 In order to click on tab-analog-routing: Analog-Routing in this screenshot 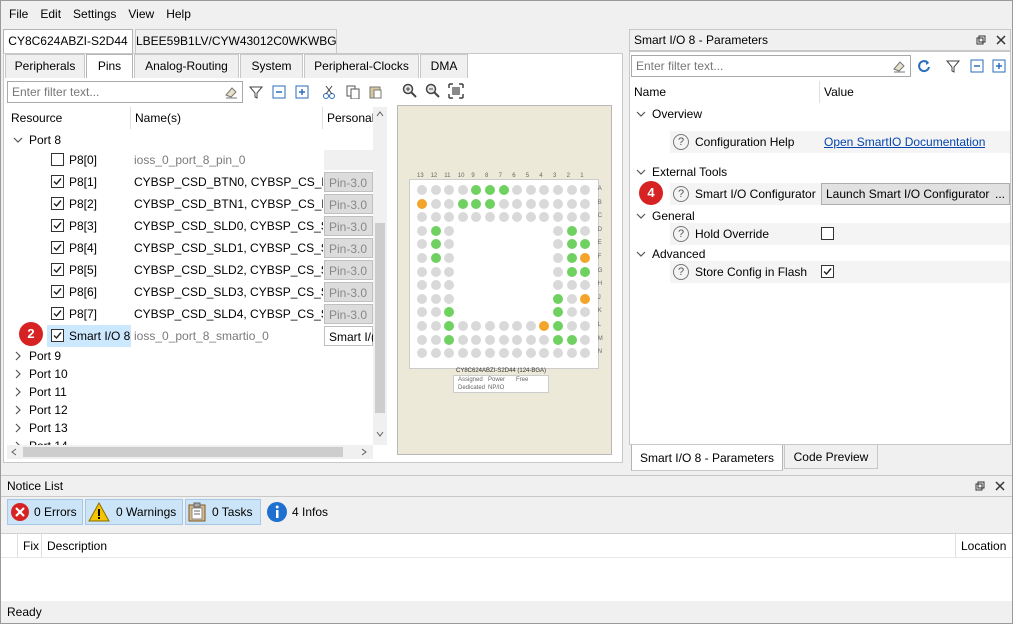, I will do `click(186, 66)`.